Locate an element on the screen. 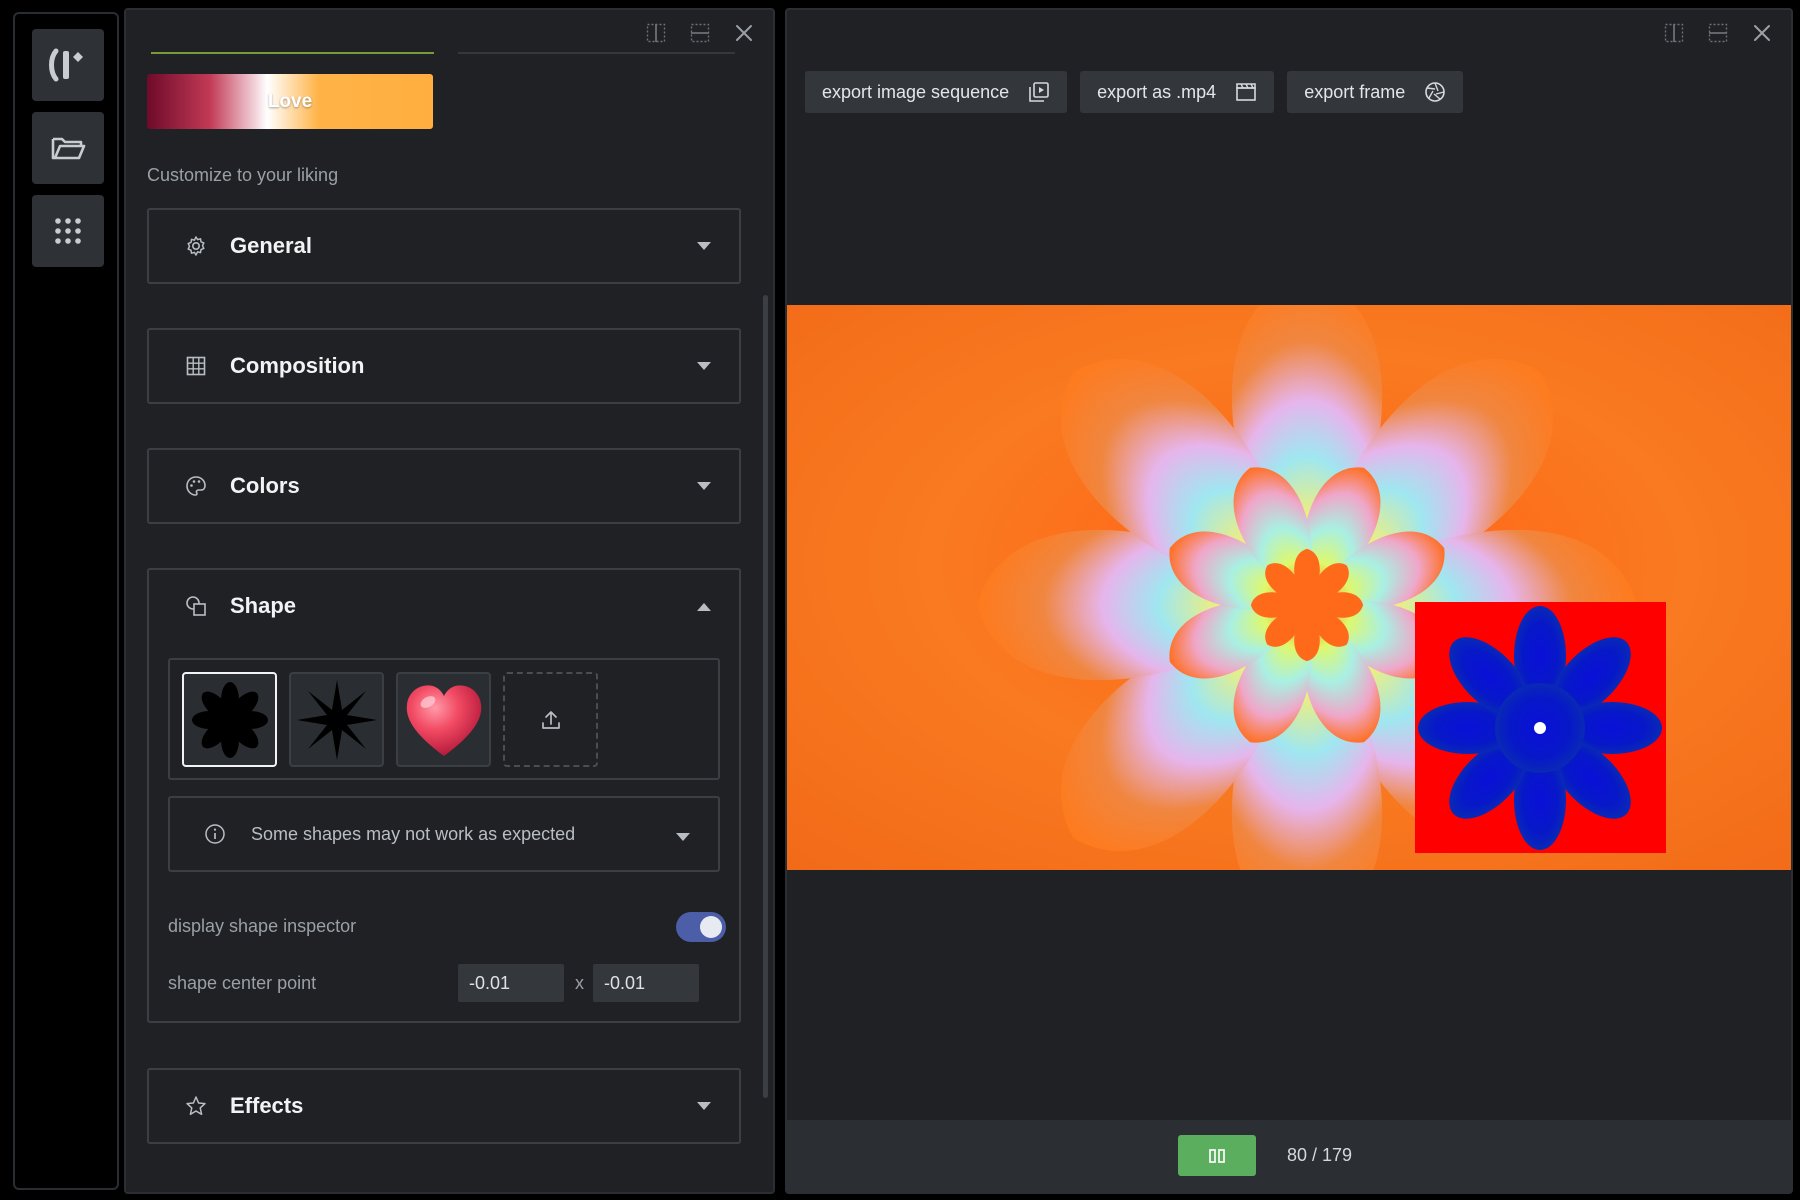 The width and height of the screenshot is (1800, 1200). section-composition-header: Composition is located at coordinates (444, 366).